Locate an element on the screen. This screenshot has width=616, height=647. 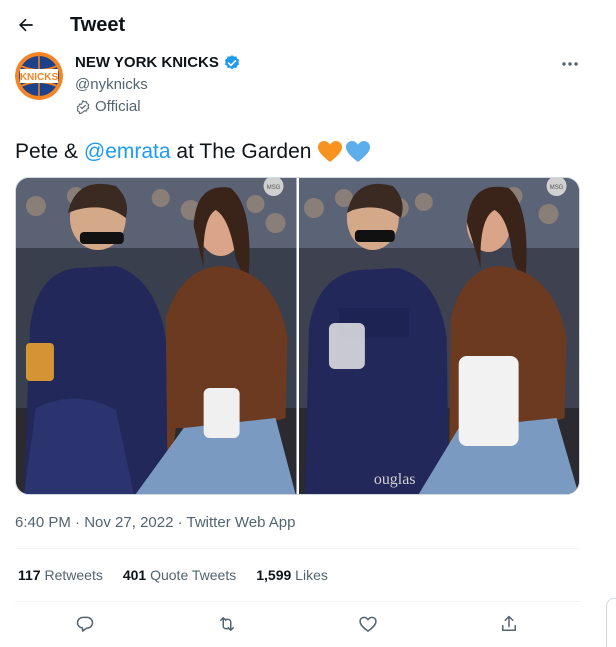
like-icon is located at coordinates (368, 624).